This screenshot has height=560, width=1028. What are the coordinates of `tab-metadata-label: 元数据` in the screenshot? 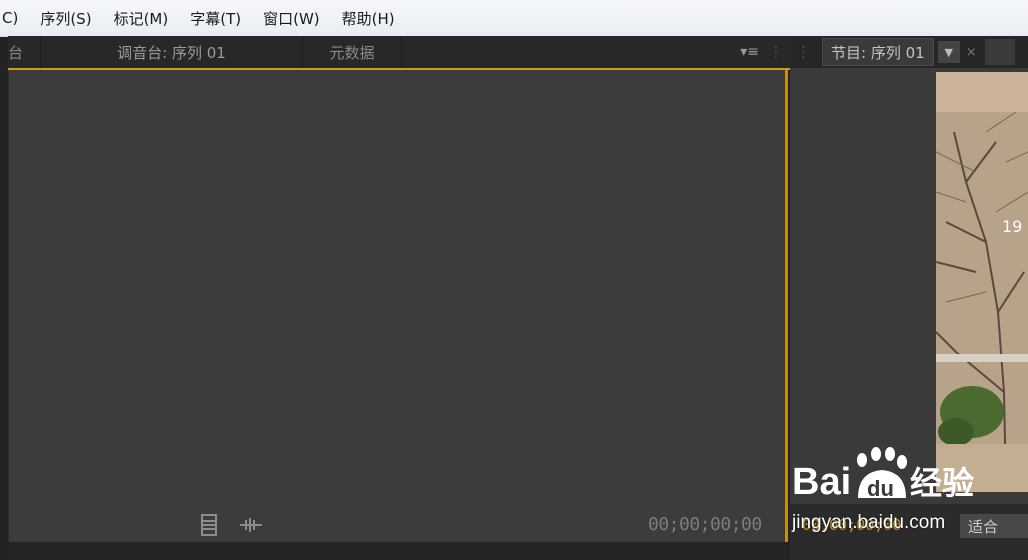 It's located at (352, 52).